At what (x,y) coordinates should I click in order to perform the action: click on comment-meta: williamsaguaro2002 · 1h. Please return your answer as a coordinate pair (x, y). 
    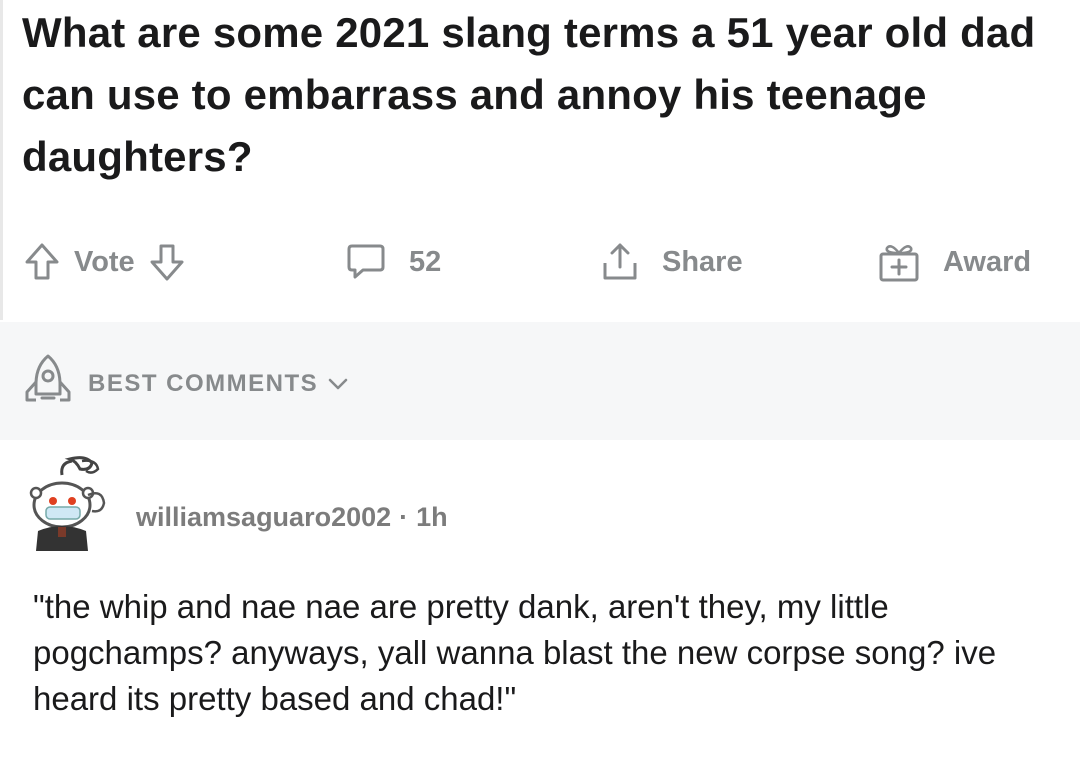
    Looking at the image, I should click on (292, 517).